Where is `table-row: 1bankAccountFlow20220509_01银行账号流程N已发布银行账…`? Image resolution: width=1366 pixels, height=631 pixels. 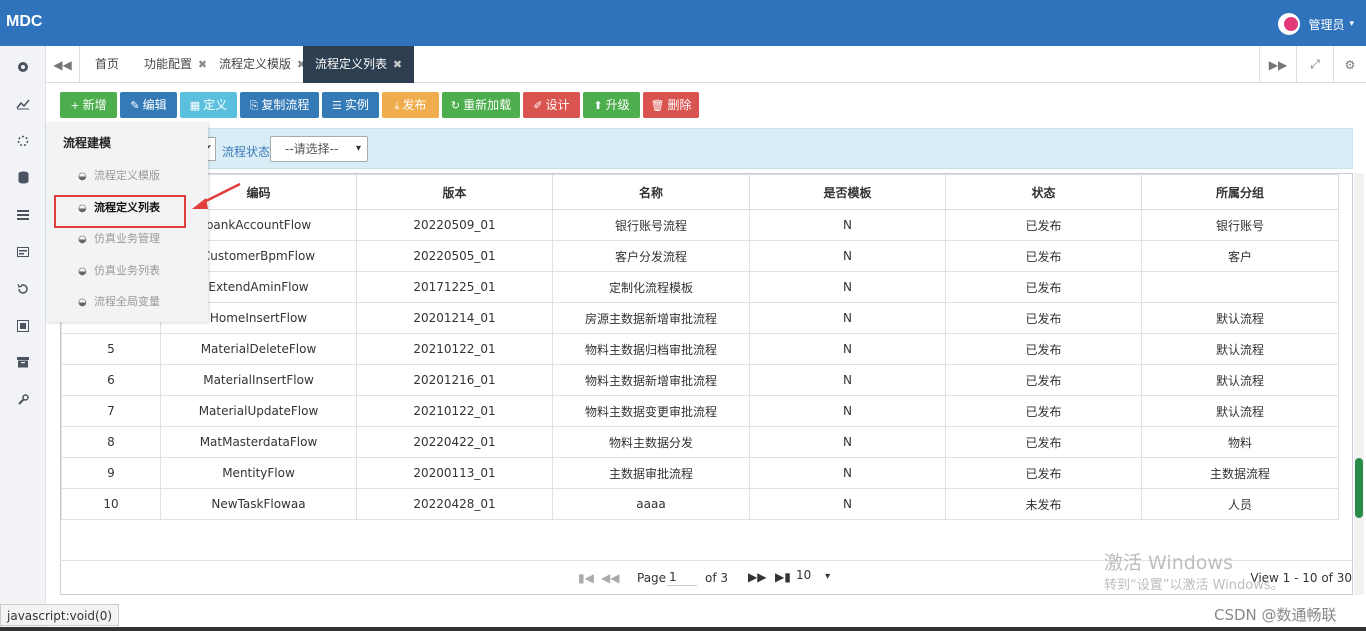
table-row: 1bankAccountFlow20220509_01银行账号流程N已发布银行账… is located at coordinates (700, 225).